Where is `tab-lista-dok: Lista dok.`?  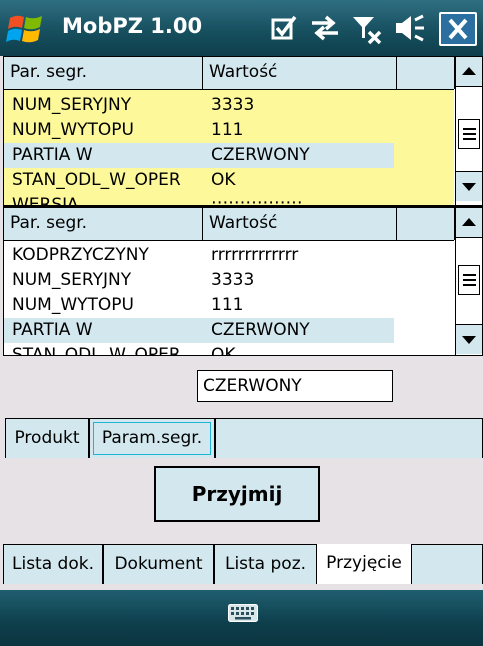
tab-lista-dok: Lista dok. is located at coordinates (53, 564).